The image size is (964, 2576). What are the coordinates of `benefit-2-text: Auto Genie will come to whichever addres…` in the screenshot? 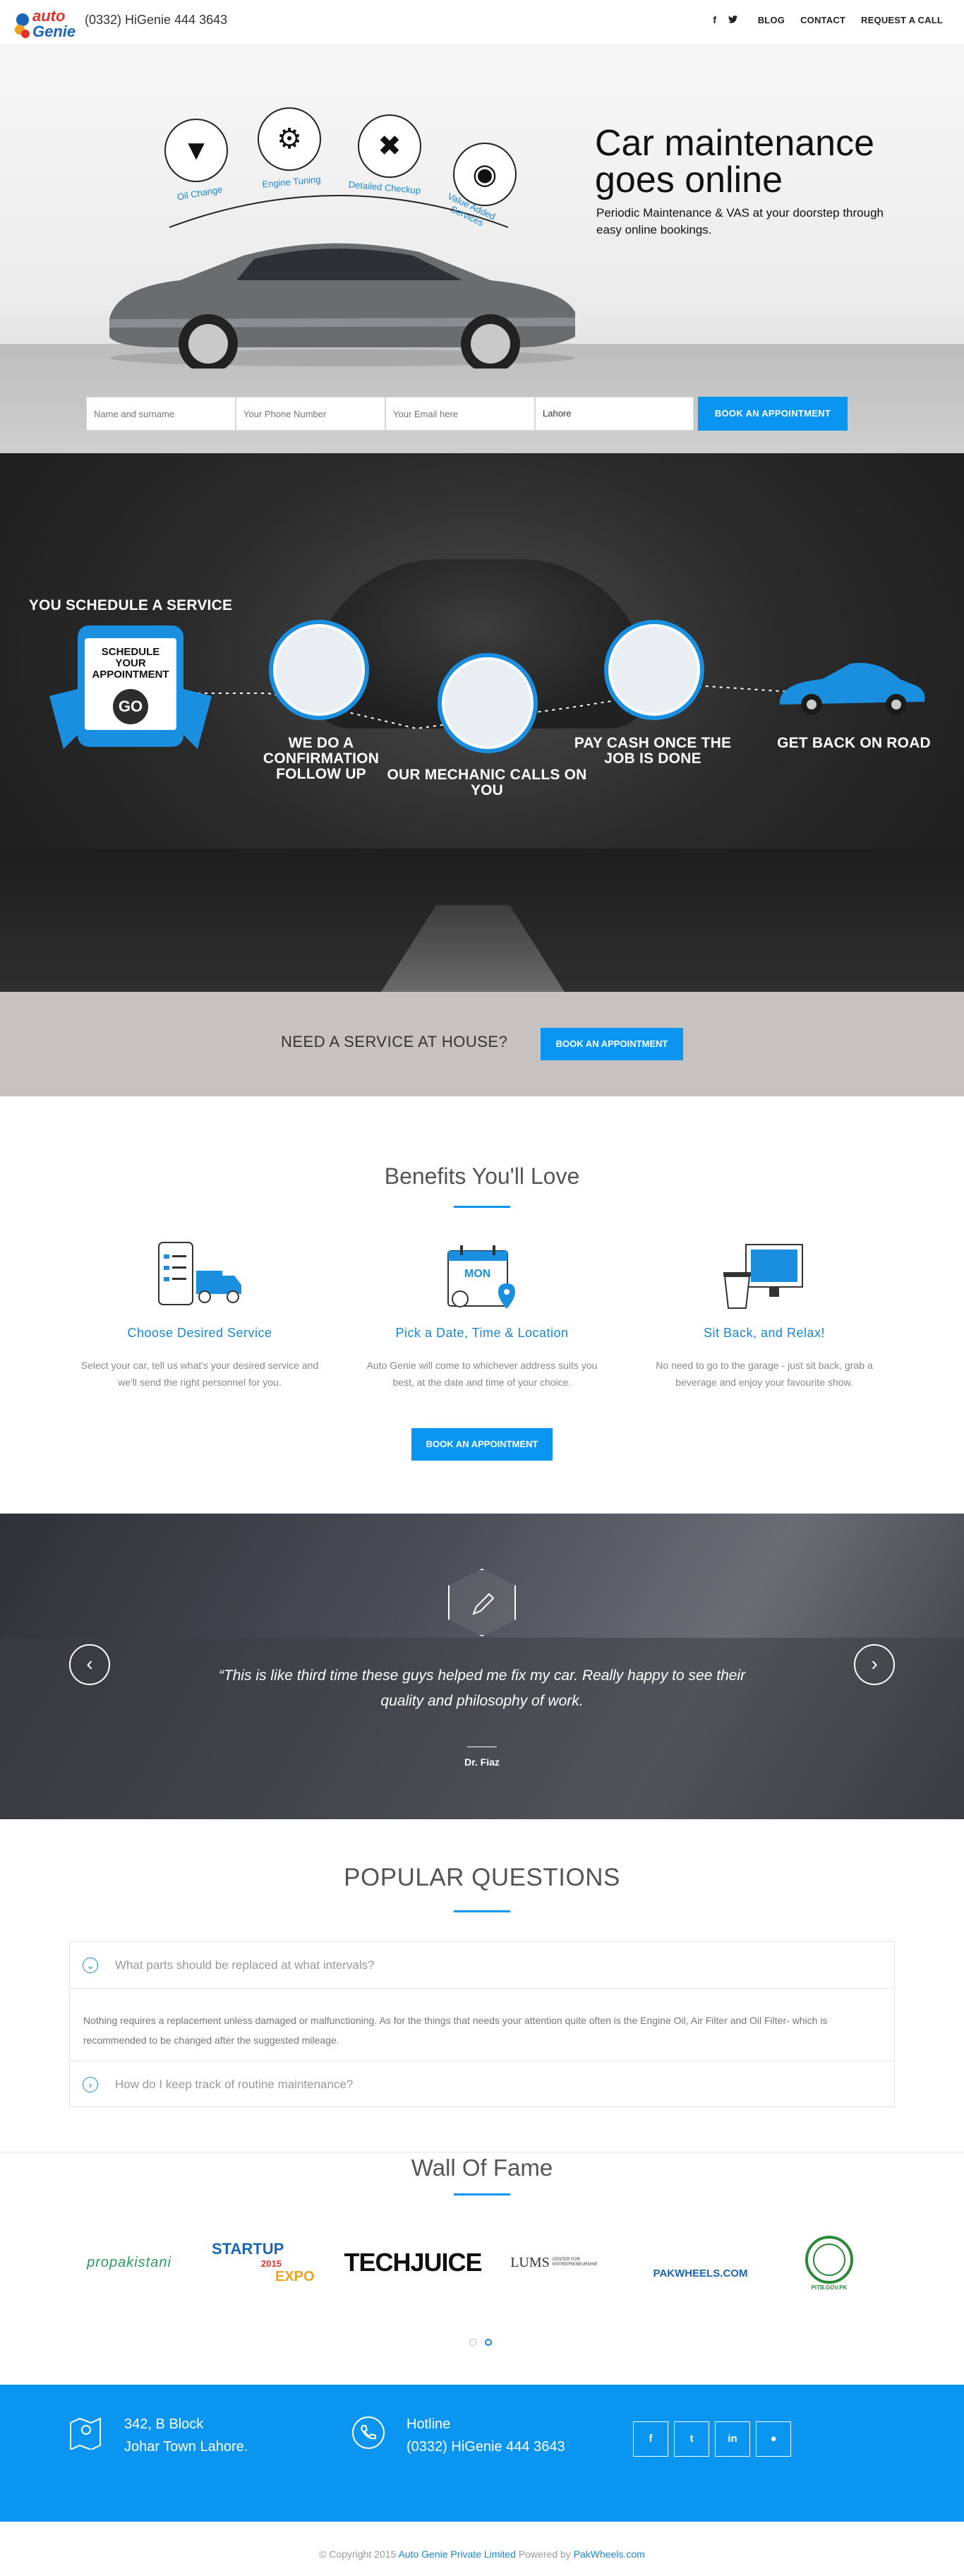 It's located at (482, 1374).